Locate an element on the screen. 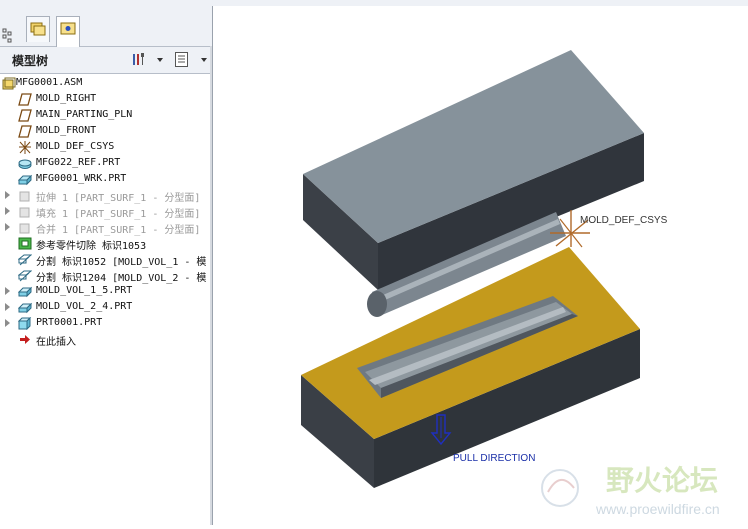 This screenshot has width=748, height=529. tab-folder-browser is located at coordinates (38, 29).